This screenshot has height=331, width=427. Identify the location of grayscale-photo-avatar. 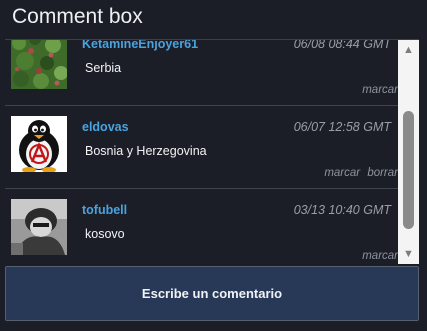
(39, 227).